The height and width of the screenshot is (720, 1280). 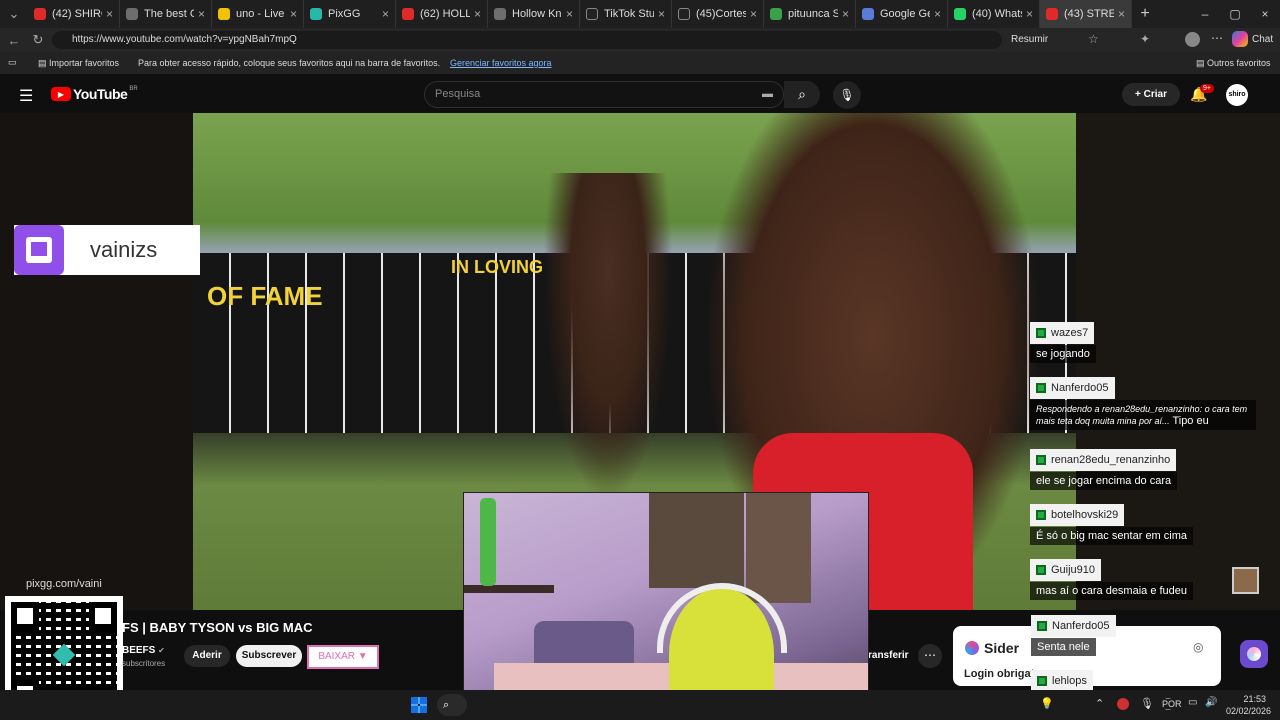 I want to click on search-button: ⌕, so click(x=802, y=94).